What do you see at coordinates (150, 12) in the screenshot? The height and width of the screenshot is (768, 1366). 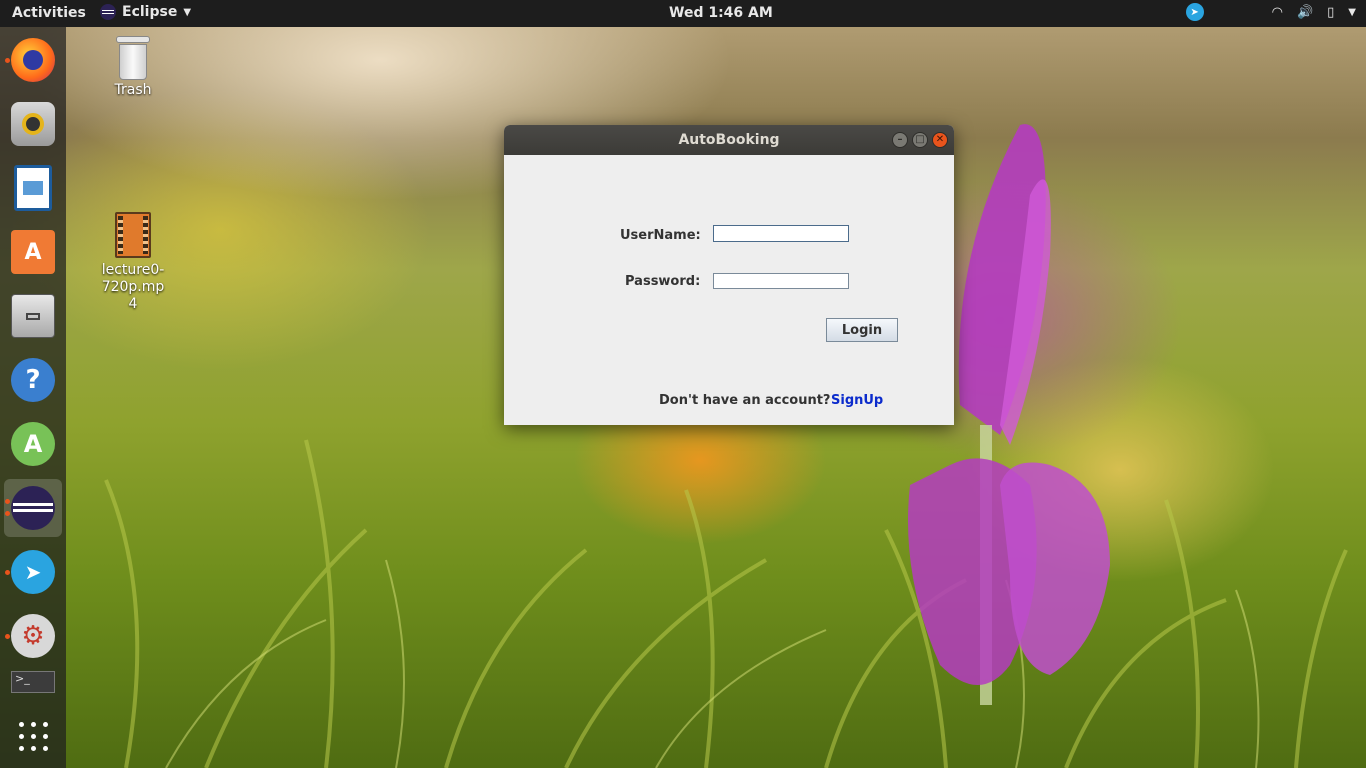 I see `app-menu-label: Eclipse` at bounding box center [150, 12].